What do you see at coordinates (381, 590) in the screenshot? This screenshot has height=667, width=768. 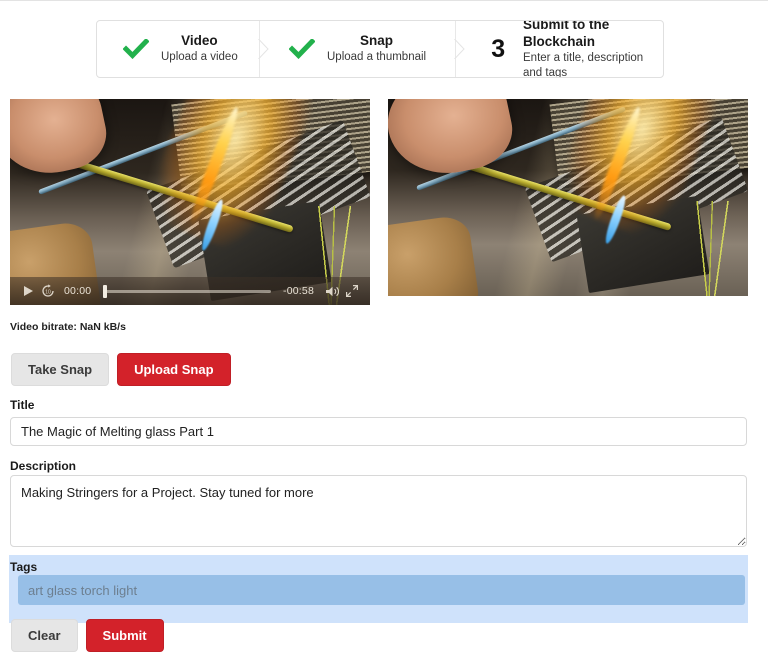 I see `tags-input` at bounding box center [381, 590].